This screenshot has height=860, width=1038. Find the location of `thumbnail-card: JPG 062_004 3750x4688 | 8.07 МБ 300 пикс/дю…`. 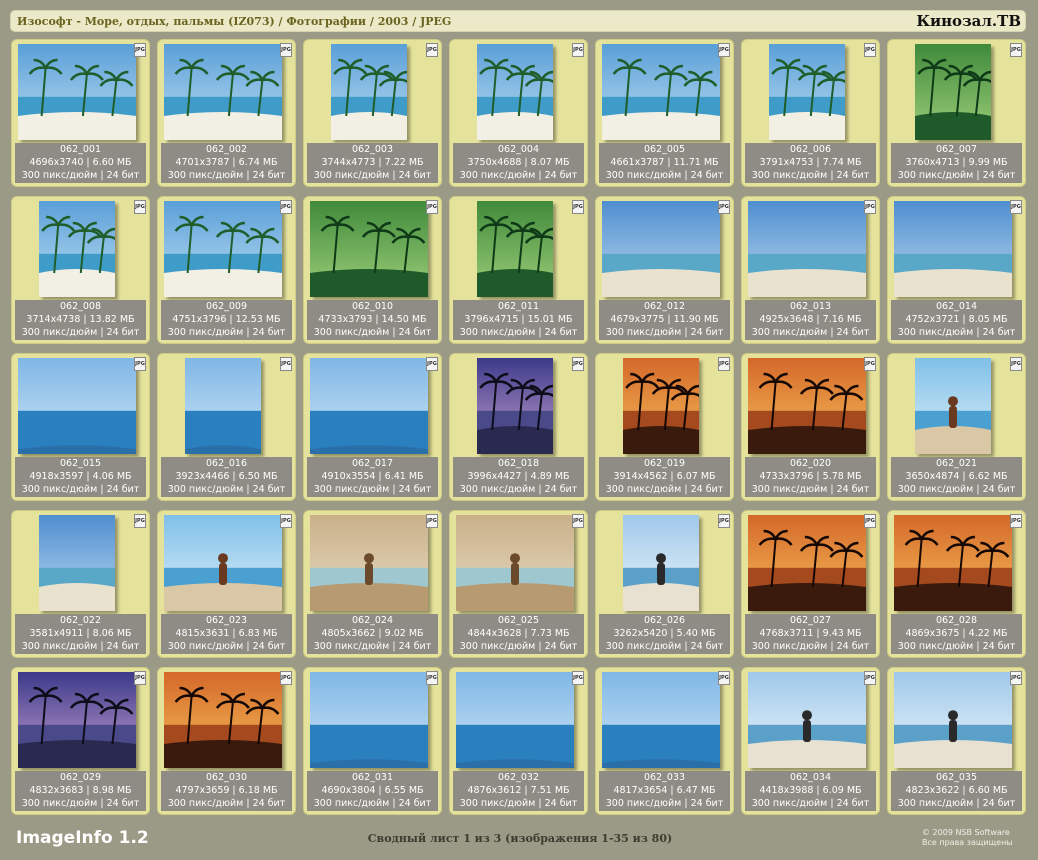

thumbnail-card: JPG 062_004 3750x4688 | 8.07 МБ 300 пикс/дю… is located at coordinates (518, 113).